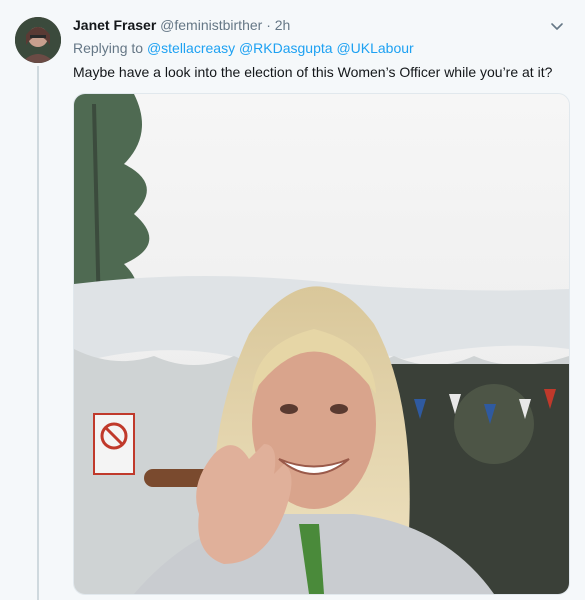 The image size is (585, 600). I want to click on author-handle: @feministbirther, so click(211, 25).